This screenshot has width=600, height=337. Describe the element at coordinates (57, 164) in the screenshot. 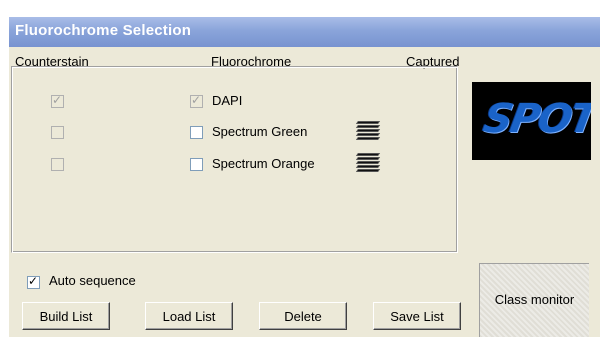

I see `counterstain-checkbox-spectrum-orange` at that location.